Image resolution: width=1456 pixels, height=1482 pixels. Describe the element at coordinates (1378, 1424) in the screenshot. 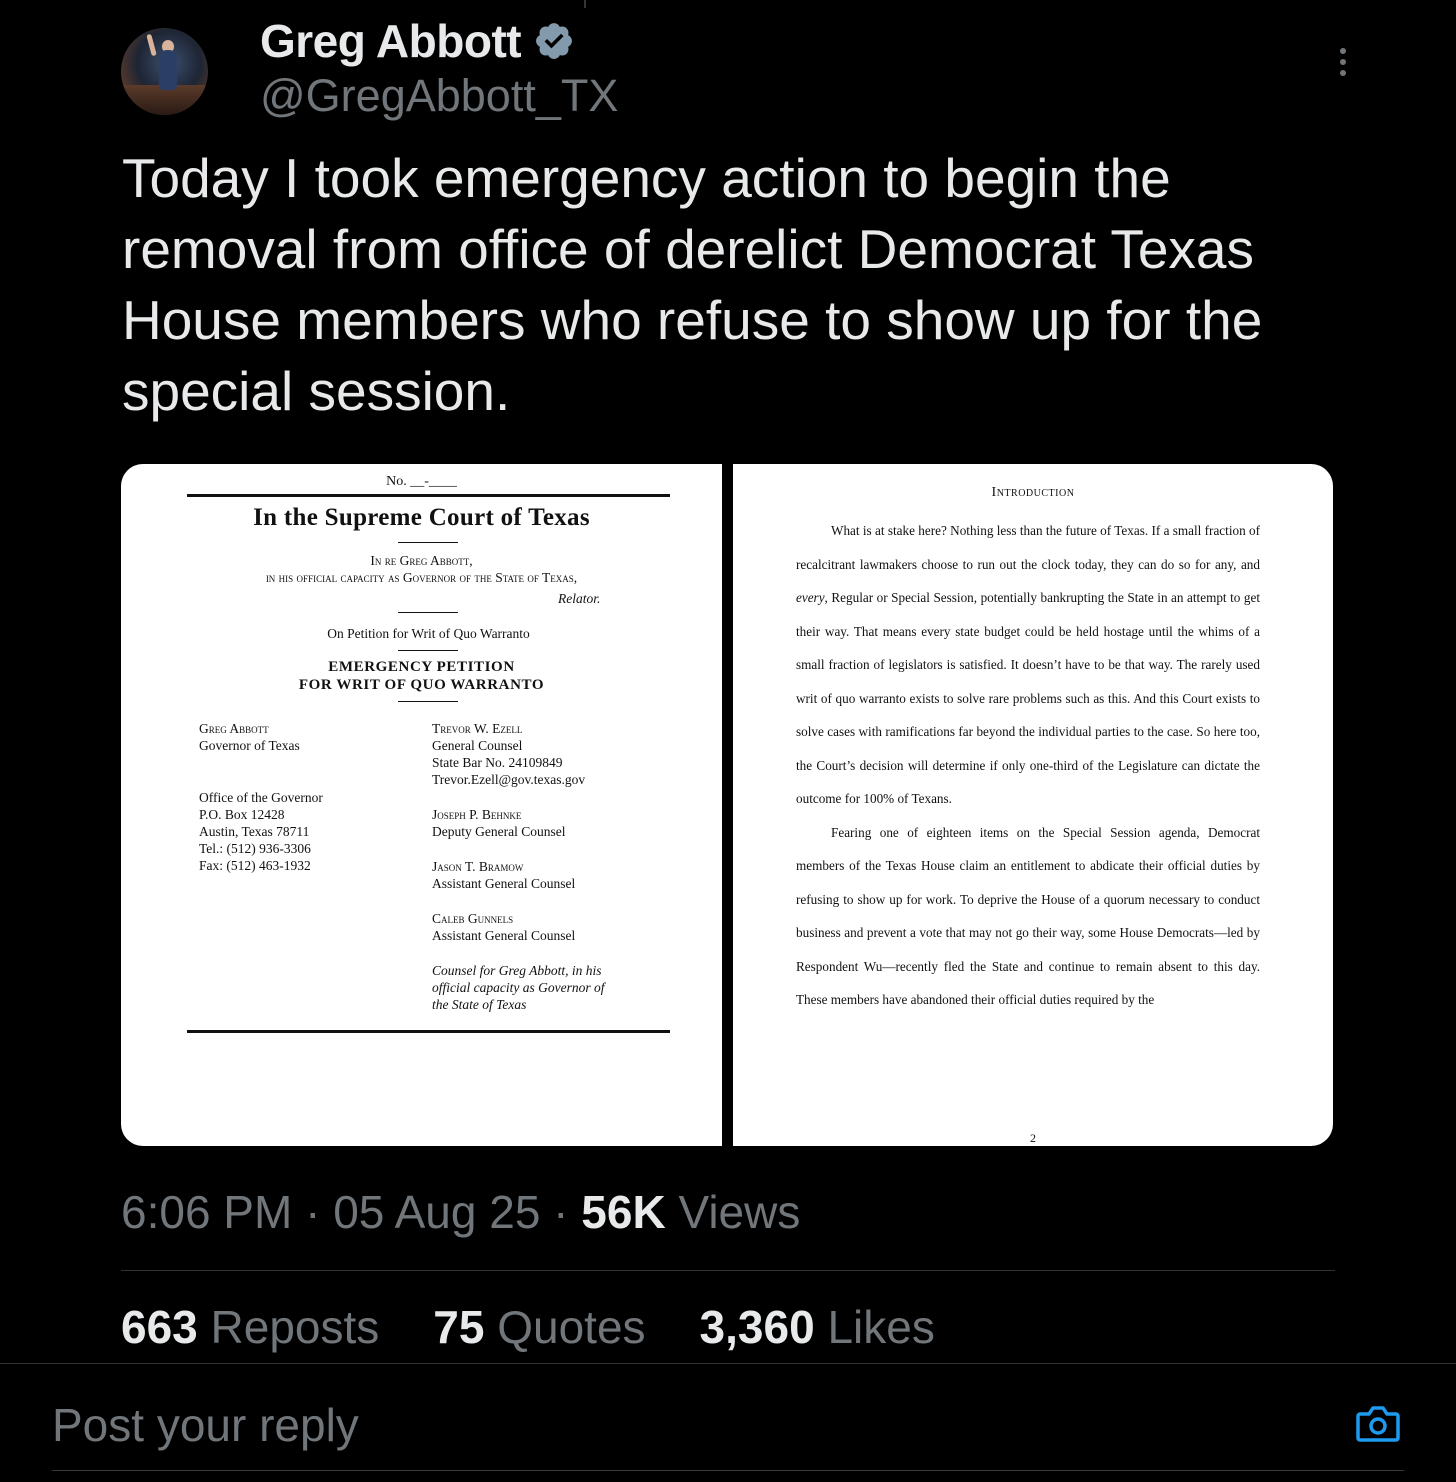

I see `camera-icon` at that location.